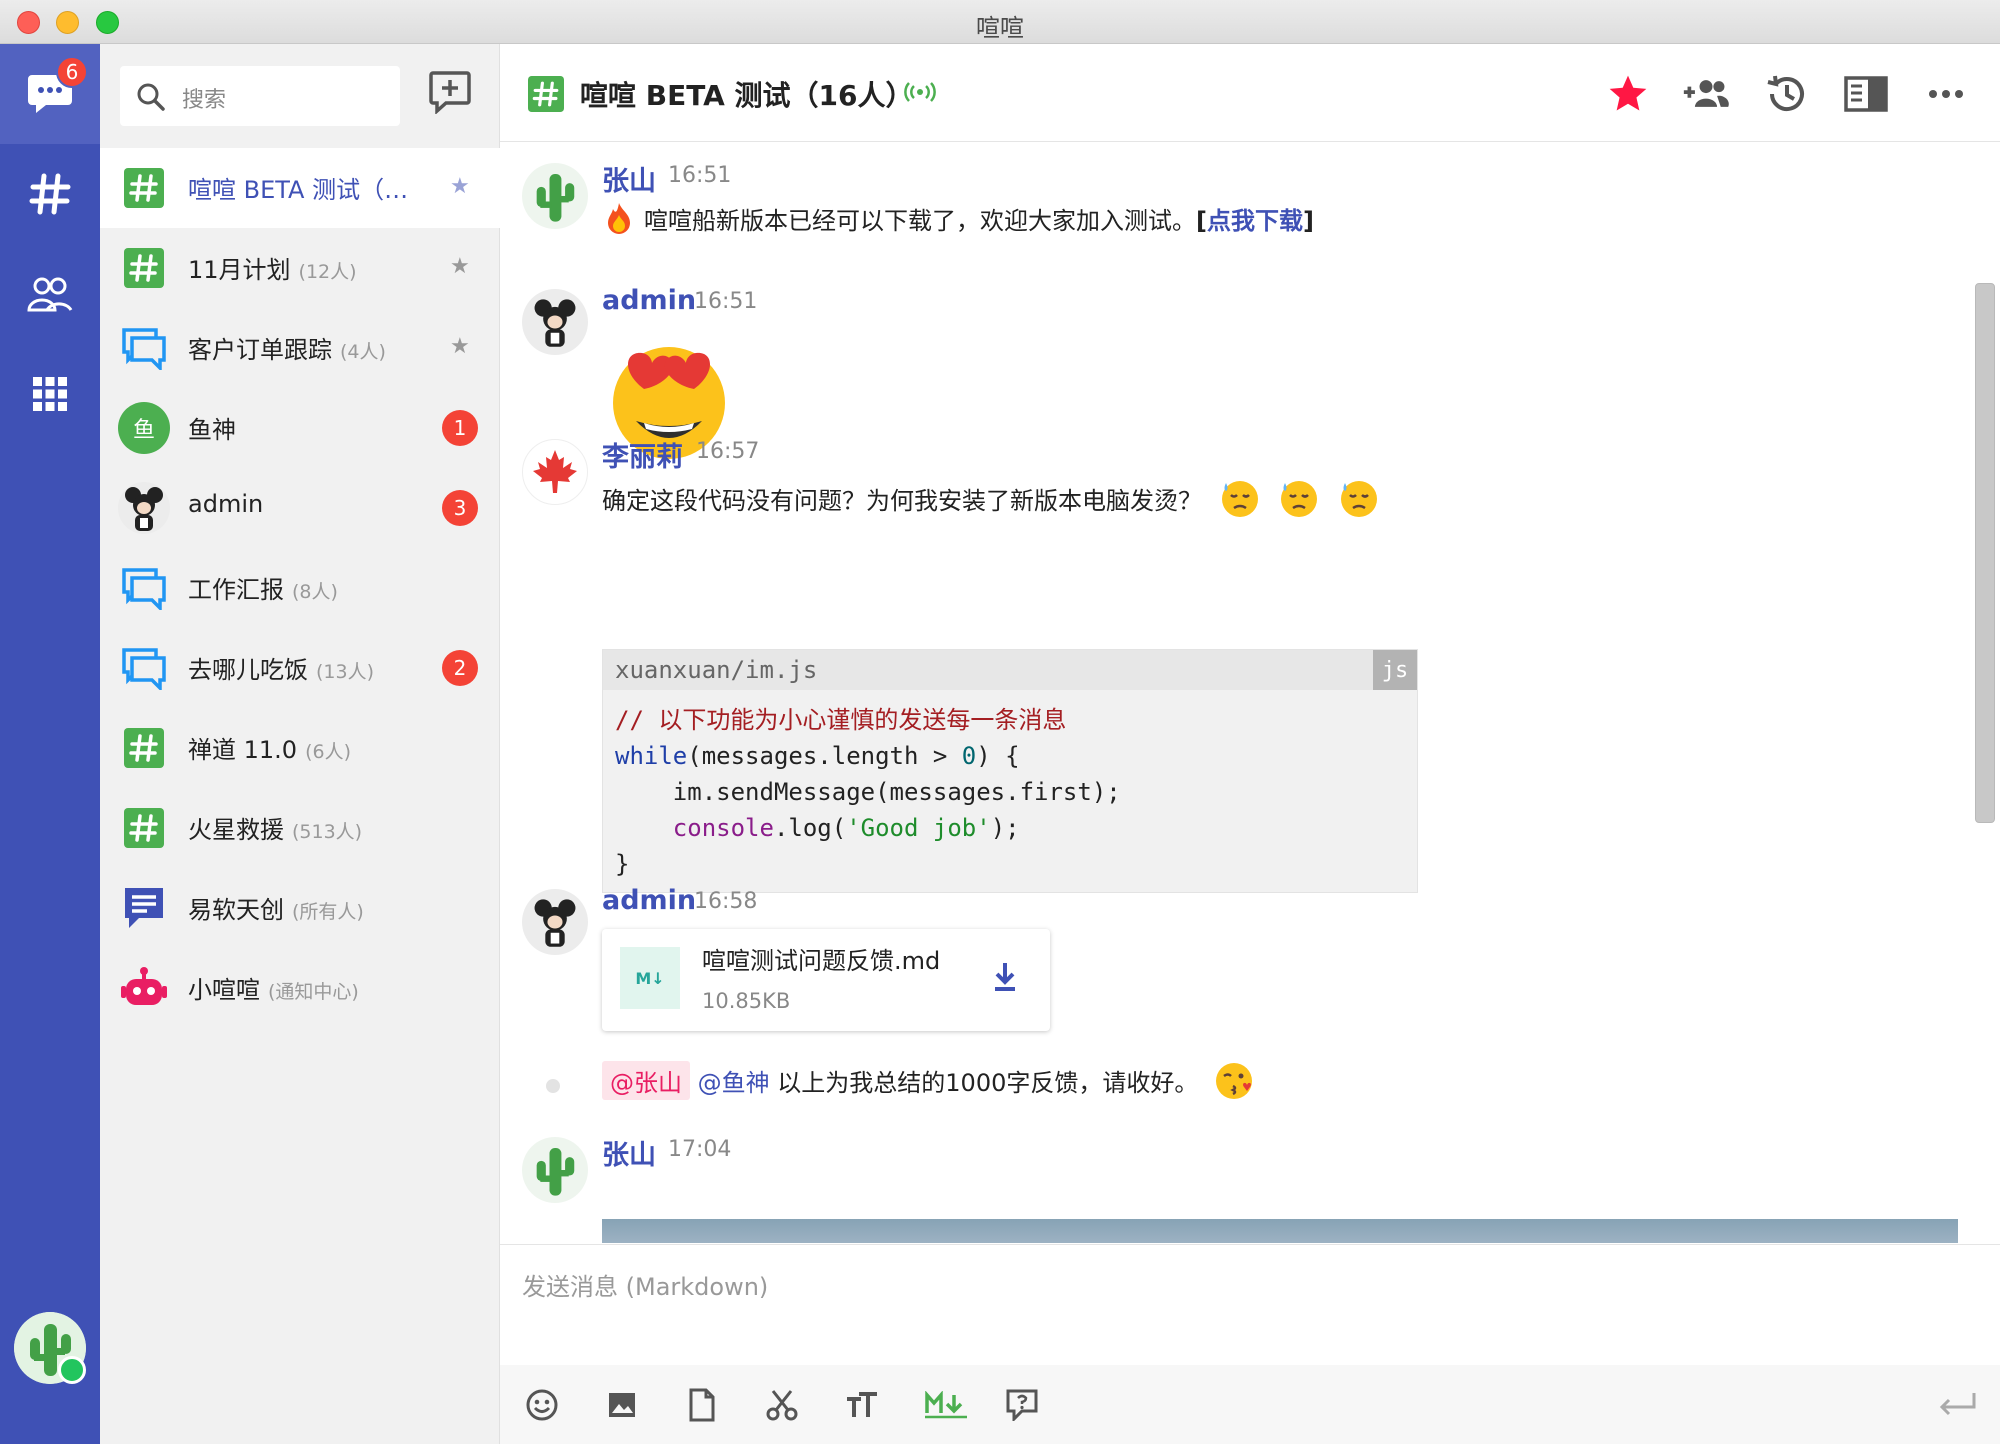  What do you see at coordinates (300, 748) in the screenshot?
I see `chat-item-zentao: 禅道 11.0 (6人)` at bounding box center [300, 748].